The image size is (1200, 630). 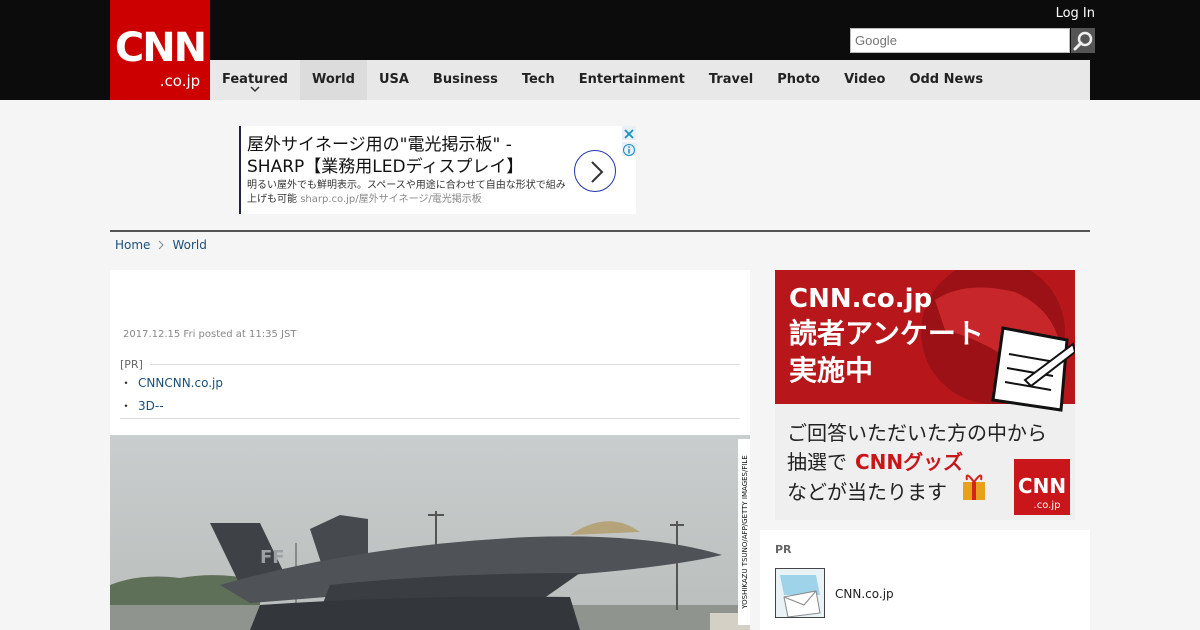 I want to click on pr-link-text: CNNCNN.co.jp, so click(x=180, y=383).